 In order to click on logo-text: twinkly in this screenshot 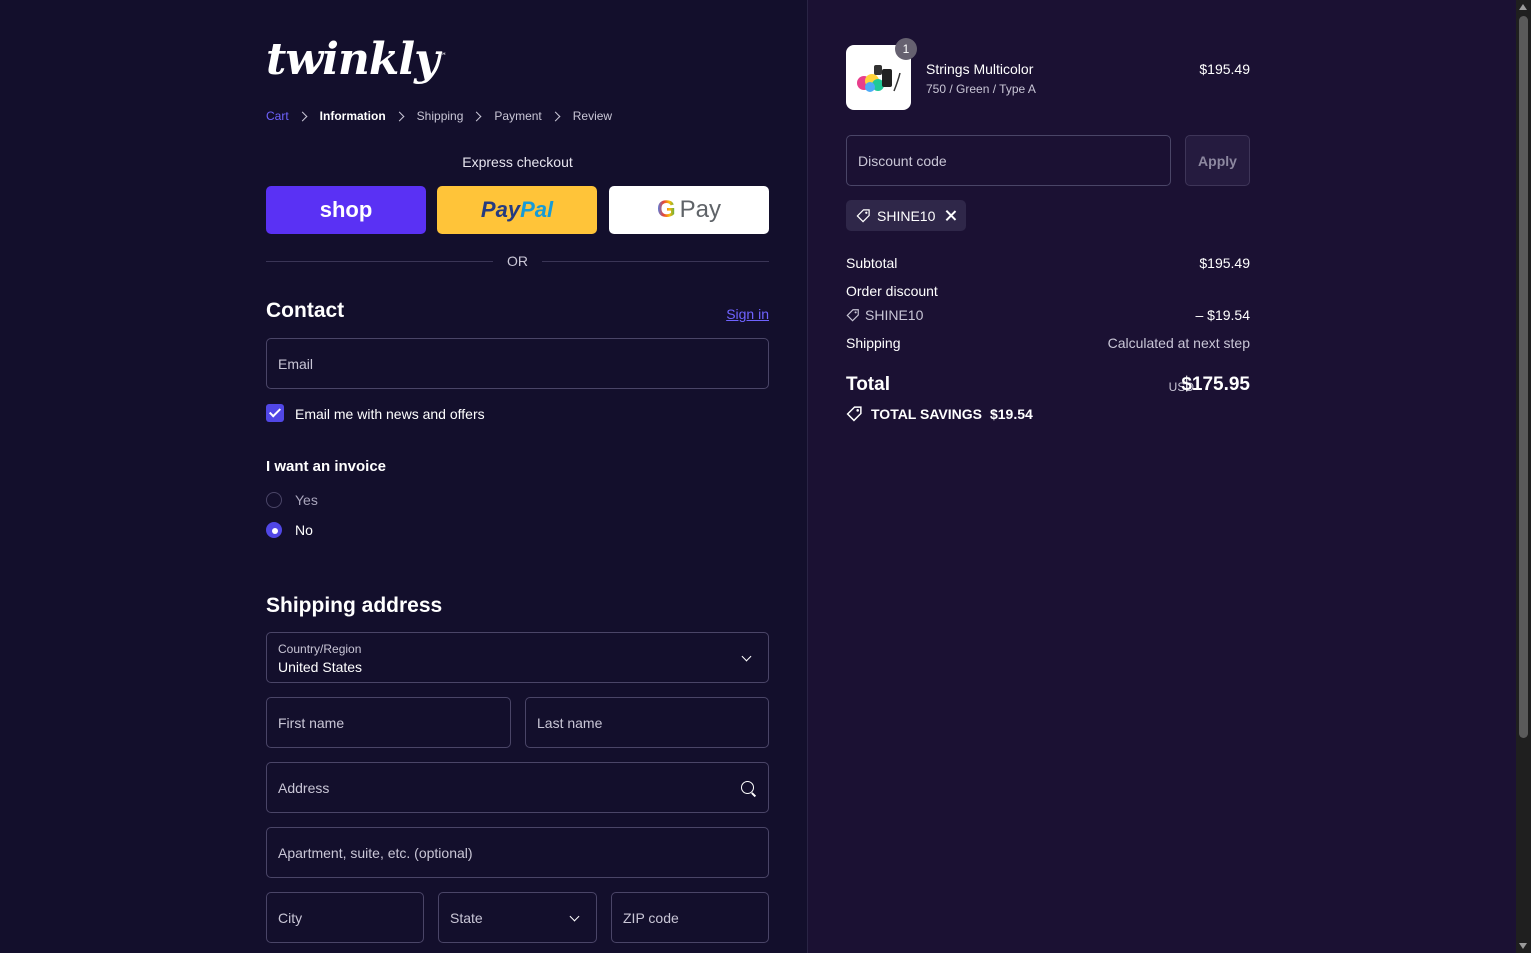, I will do `click(353, 59)`.